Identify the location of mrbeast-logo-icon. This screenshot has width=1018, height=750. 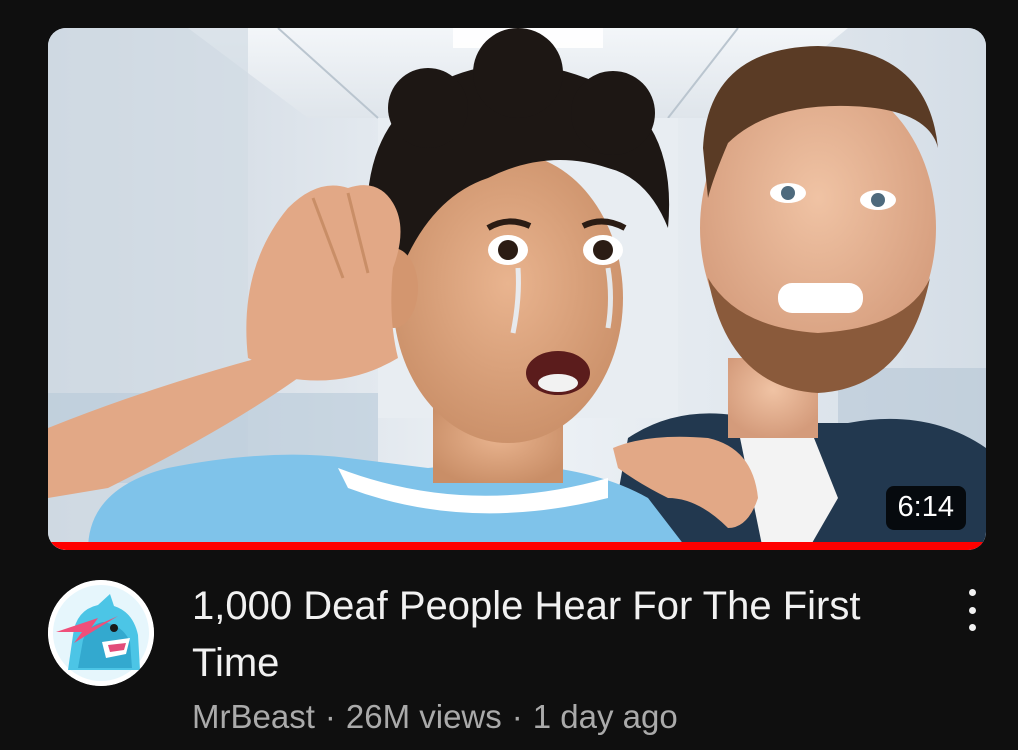
(101, 633).